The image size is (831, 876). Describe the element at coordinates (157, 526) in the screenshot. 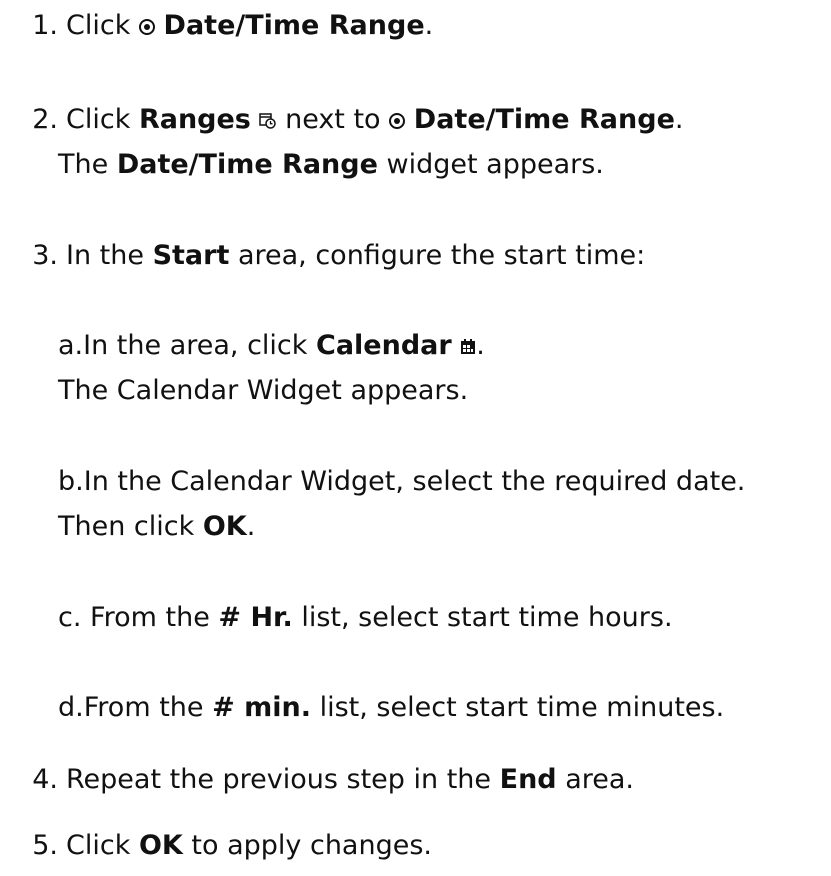

I see `substep-b-line2: Then click OK.` at that location.